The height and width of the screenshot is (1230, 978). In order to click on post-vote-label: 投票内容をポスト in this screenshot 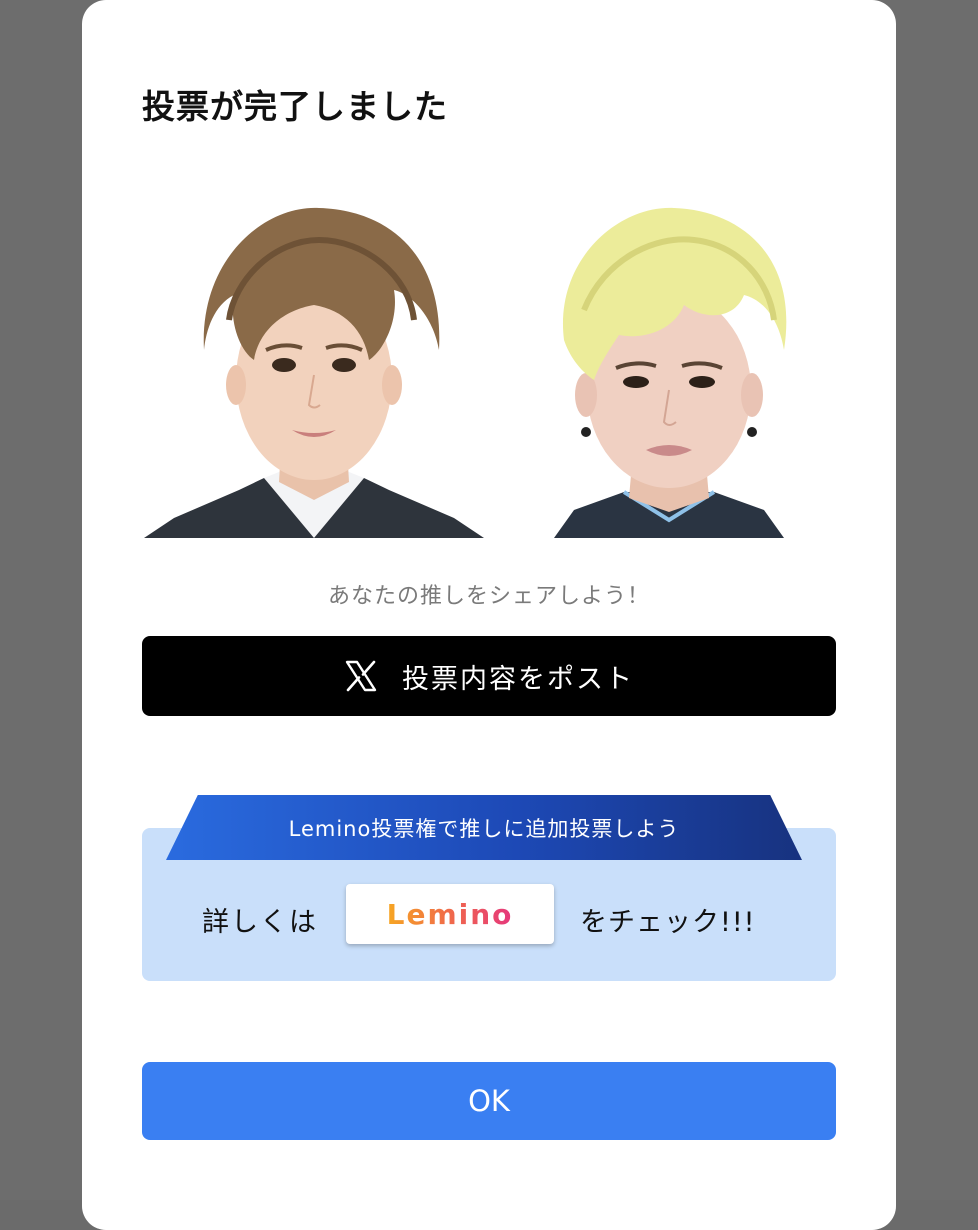, I will do `click(518, 679)`.